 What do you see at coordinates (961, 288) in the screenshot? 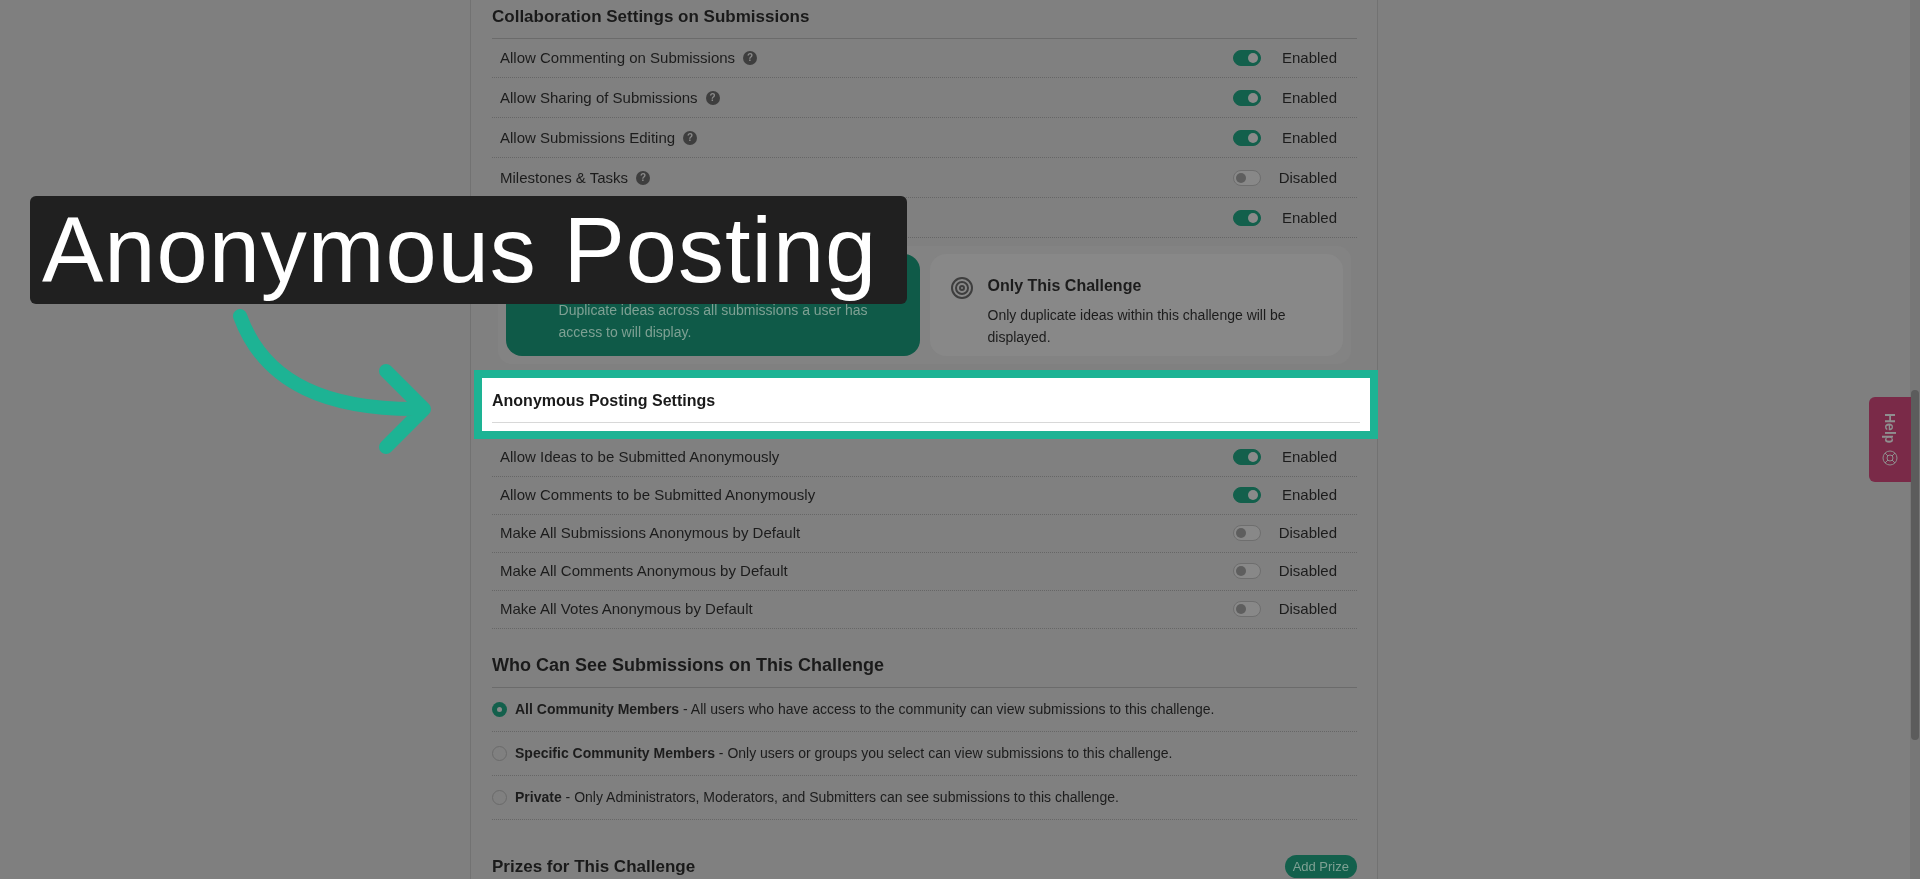
I see `target-icon` at bounding box center [961, 288].